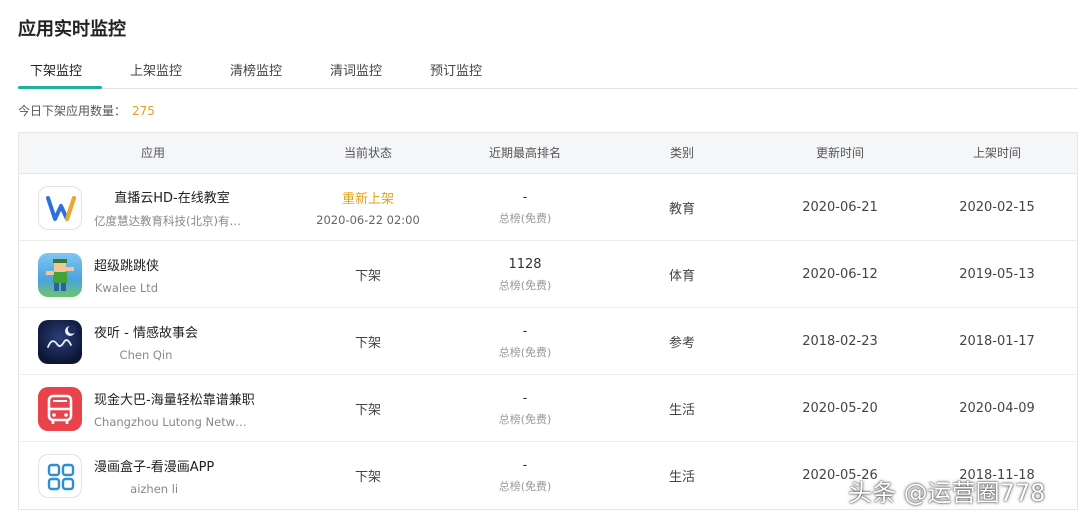 Image resolution: width=1090 pixels, height=519 pixels. Describe the element at coordinates (152, 153) in the screenshot. I see `header-app: 应用` at that location.